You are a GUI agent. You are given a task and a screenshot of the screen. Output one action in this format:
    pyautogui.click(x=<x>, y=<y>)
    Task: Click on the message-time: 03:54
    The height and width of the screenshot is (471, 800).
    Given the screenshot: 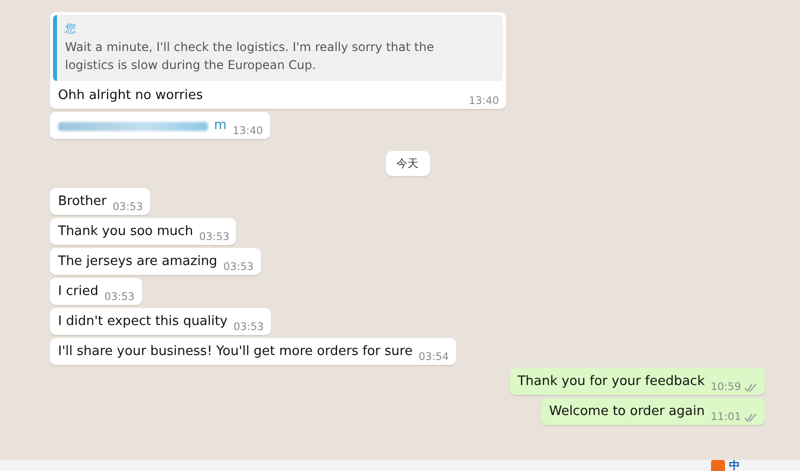 What is the action you would take?
    pyautogui.click(x=433, y=357)
    